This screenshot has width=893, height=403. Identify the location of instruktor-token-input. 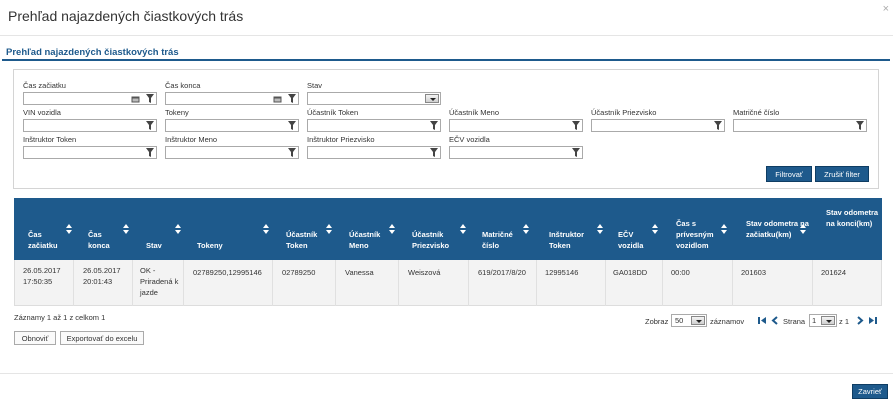
(90, 152).